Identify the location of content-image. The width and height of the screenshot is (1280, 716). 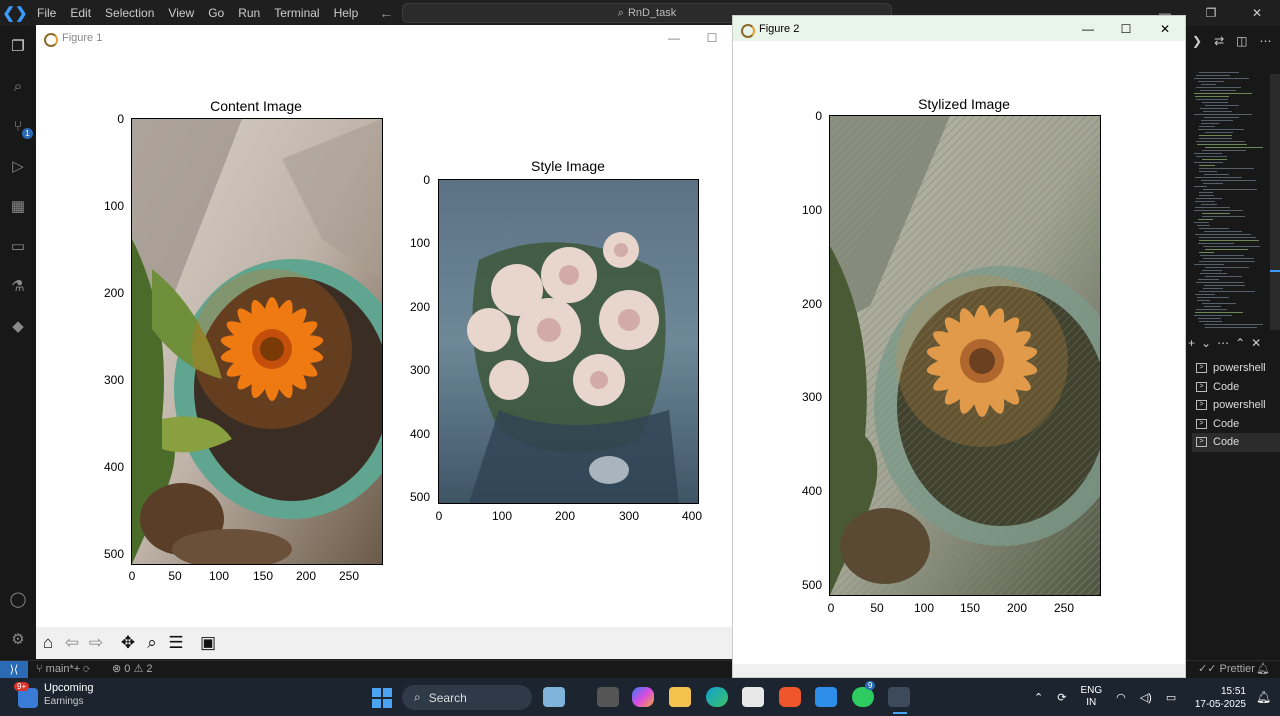
(257, 341).